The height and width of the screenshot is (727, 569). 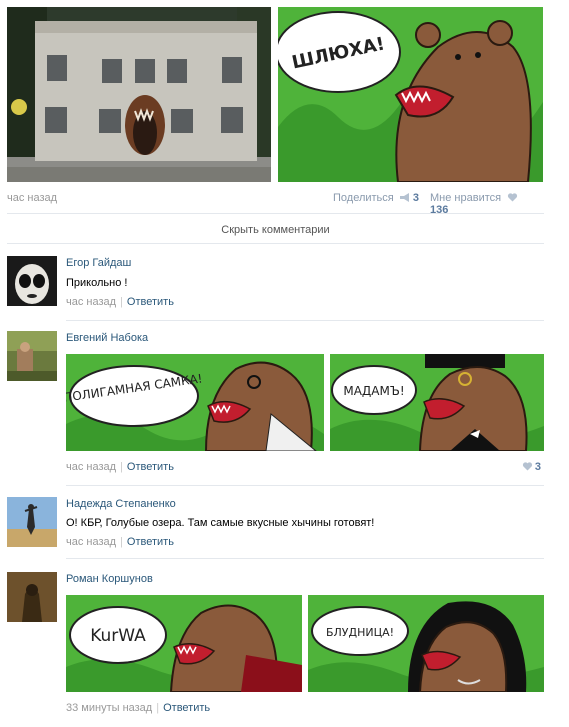 I want to click on meme-image-polygamous: ПОЛИГАМНАЯ САМКА!, so click(x=195, y=402).